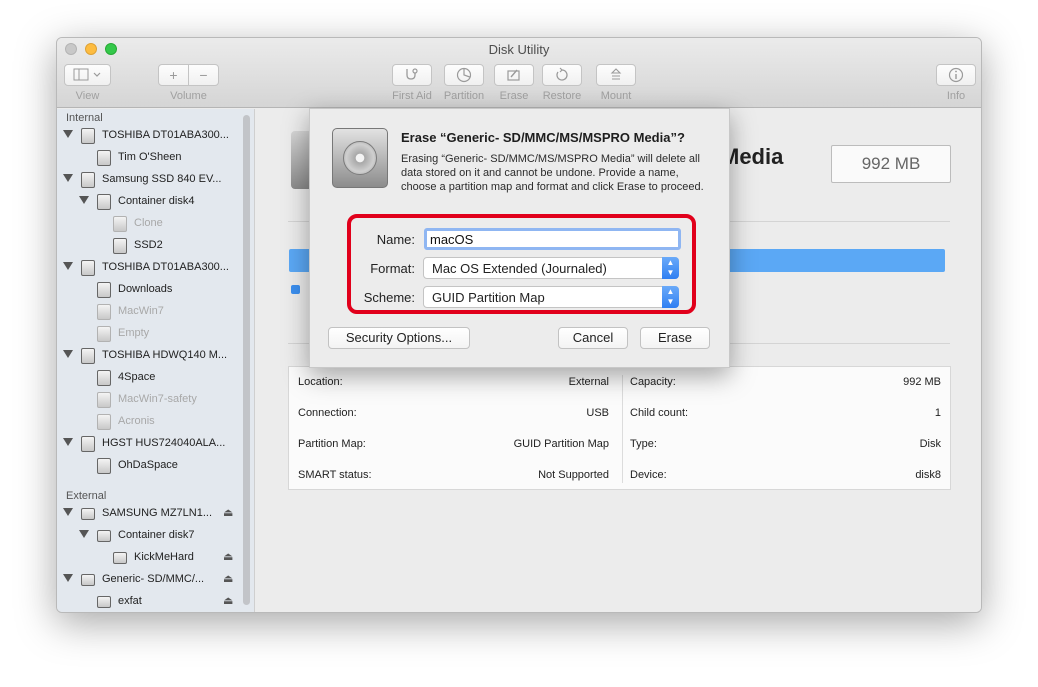 This screenshot has width=1038, height=687. Describe the element at coordinates (203, 75) in the screenshot. I see `remove-volume-button: −` at that location.